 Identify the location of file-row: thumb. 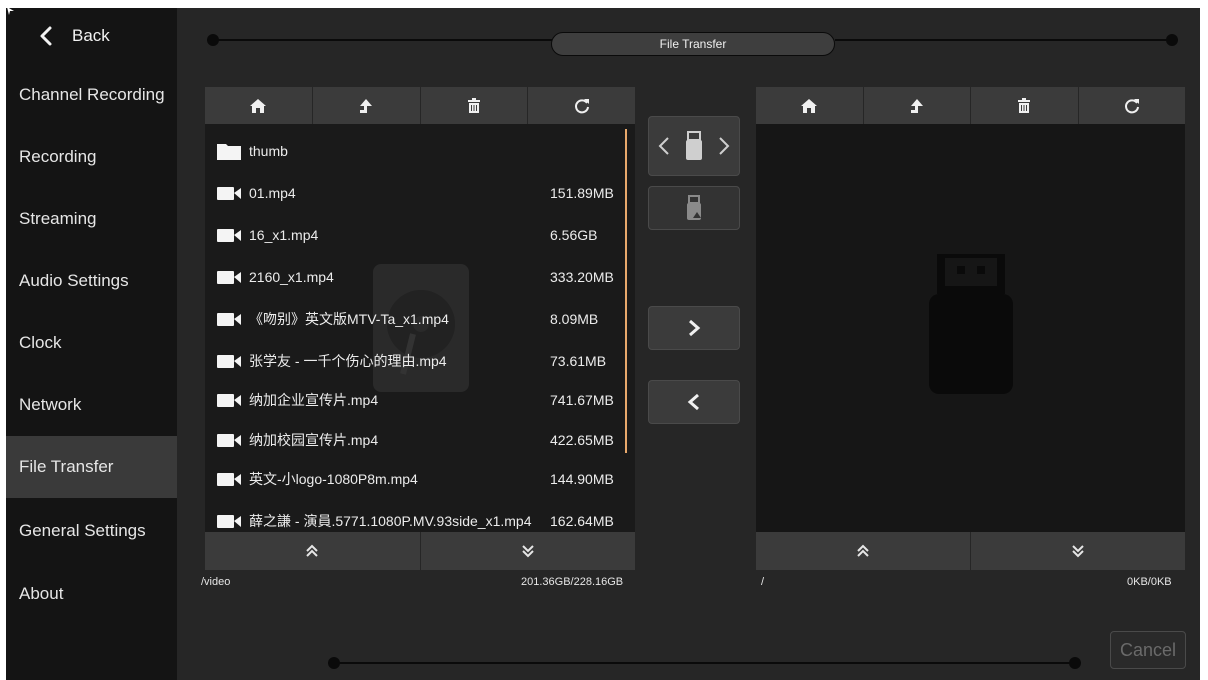
(417, 151).